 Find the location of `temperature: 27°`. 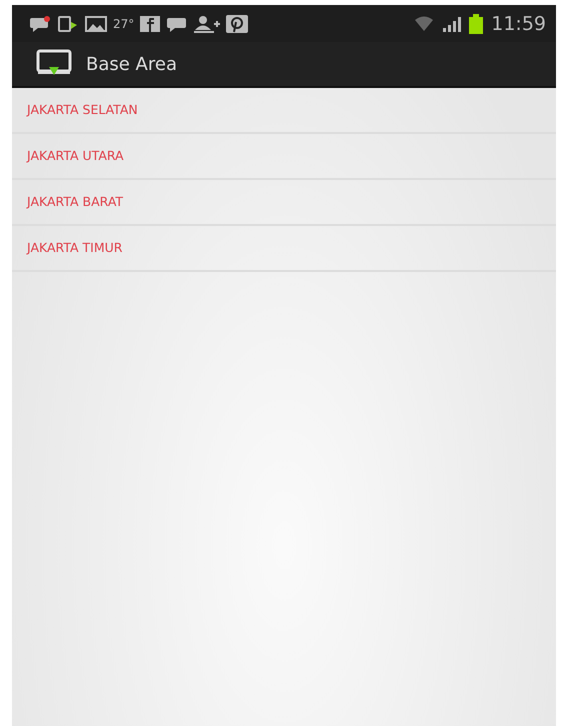

temperature: 27° is located at coordinates (123, 23).